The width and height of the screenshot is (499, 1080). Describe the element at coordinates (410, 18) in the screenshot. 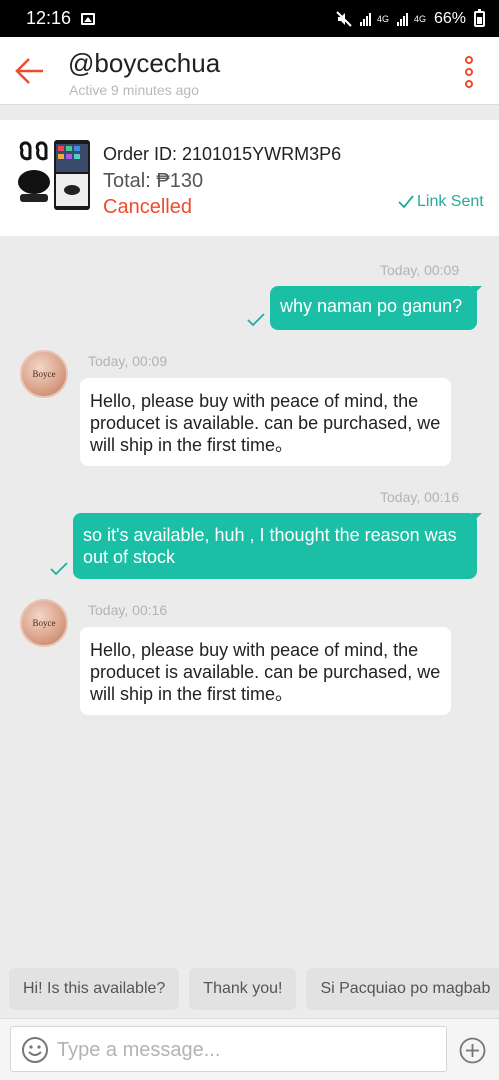

I see `status-right: 4G 4G 66%` at that location.